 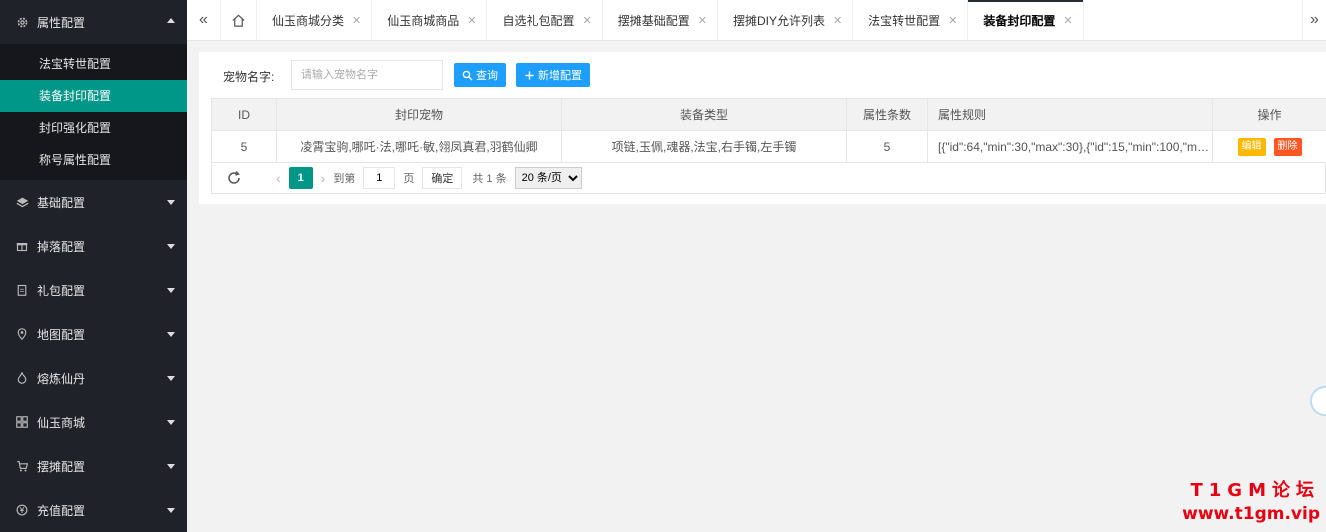 What do you see at coordinates (489, 178) in the screenshot?
I see `total-count: 共 1 条` at bounding box center [489, 178].